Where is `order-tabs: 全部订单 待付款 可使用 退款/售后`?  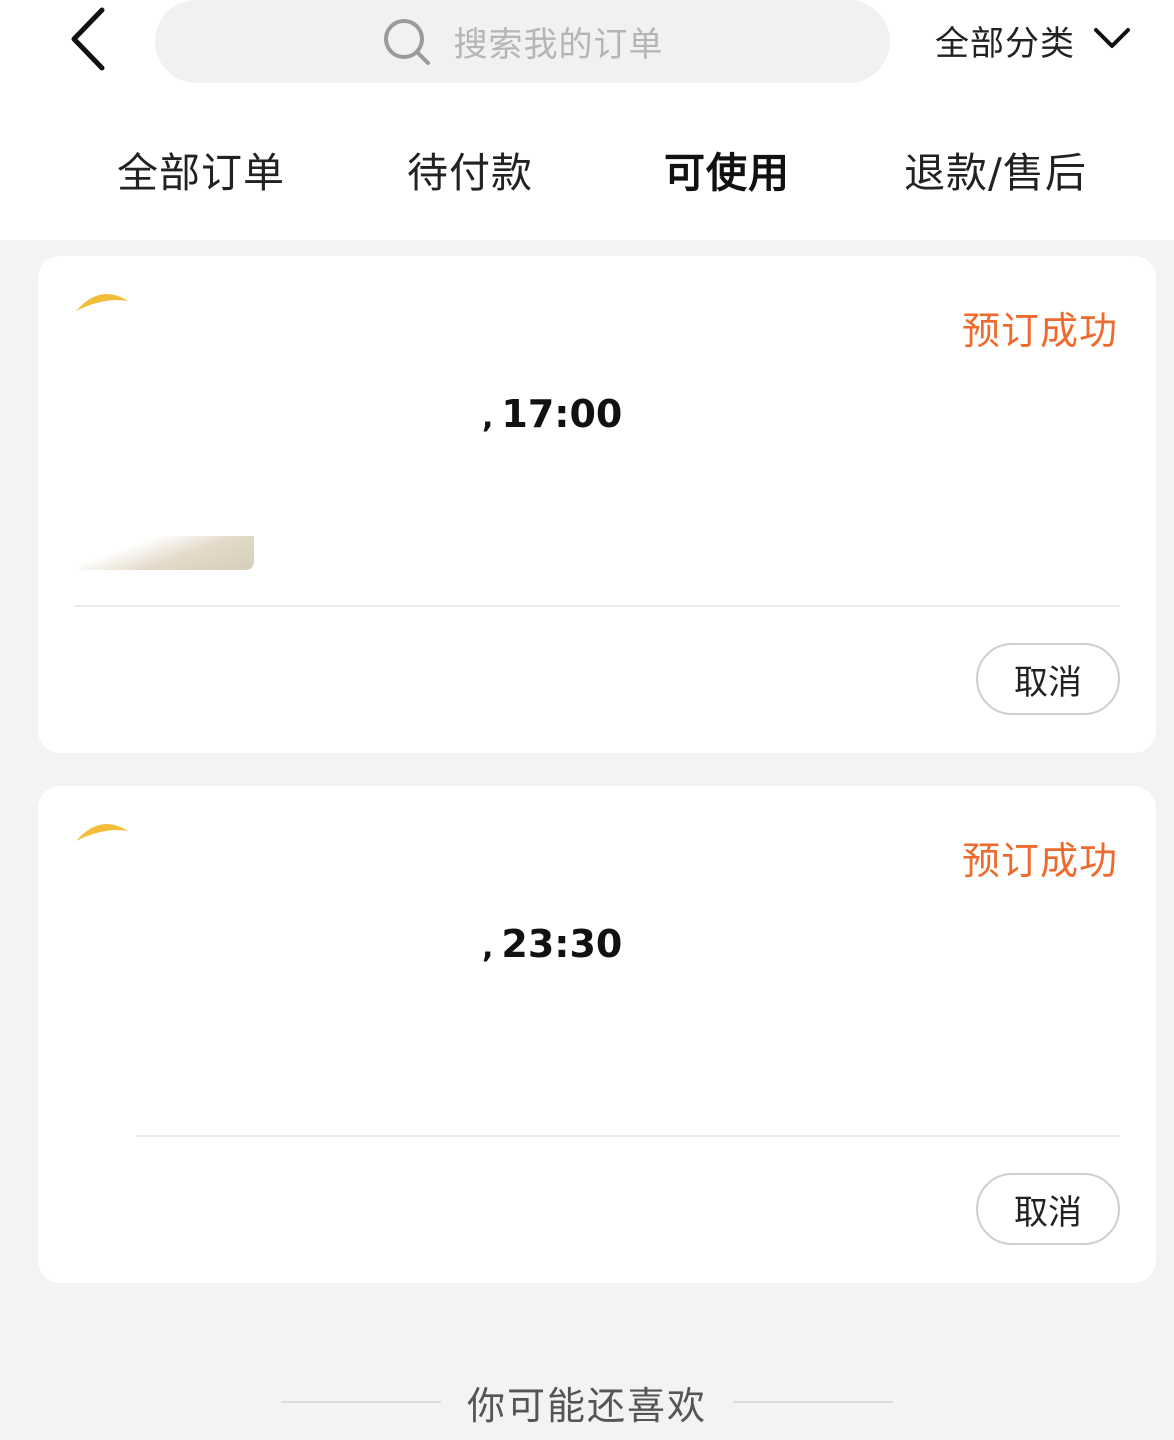
order-tabs: 全部订单 待付款 可使用 退款/售后 is located at coordinates (587, 175).